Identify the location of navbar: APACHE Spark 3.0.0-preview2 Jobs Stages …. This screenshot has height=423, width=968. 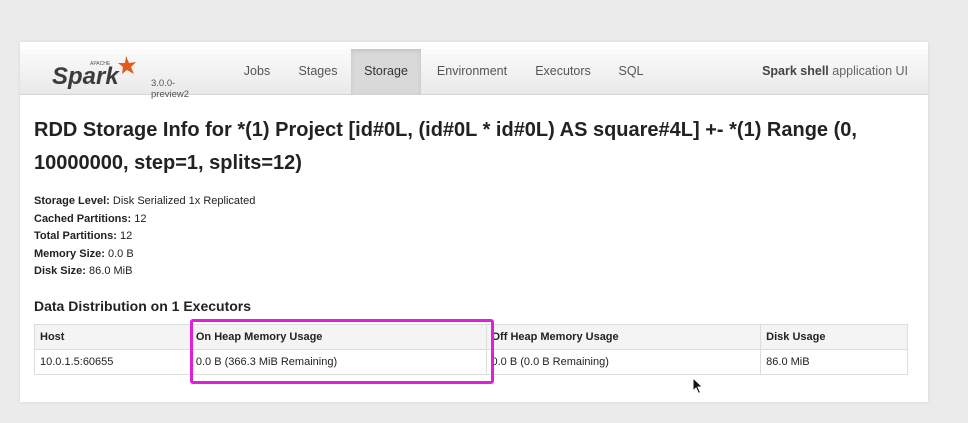
(474, 74).